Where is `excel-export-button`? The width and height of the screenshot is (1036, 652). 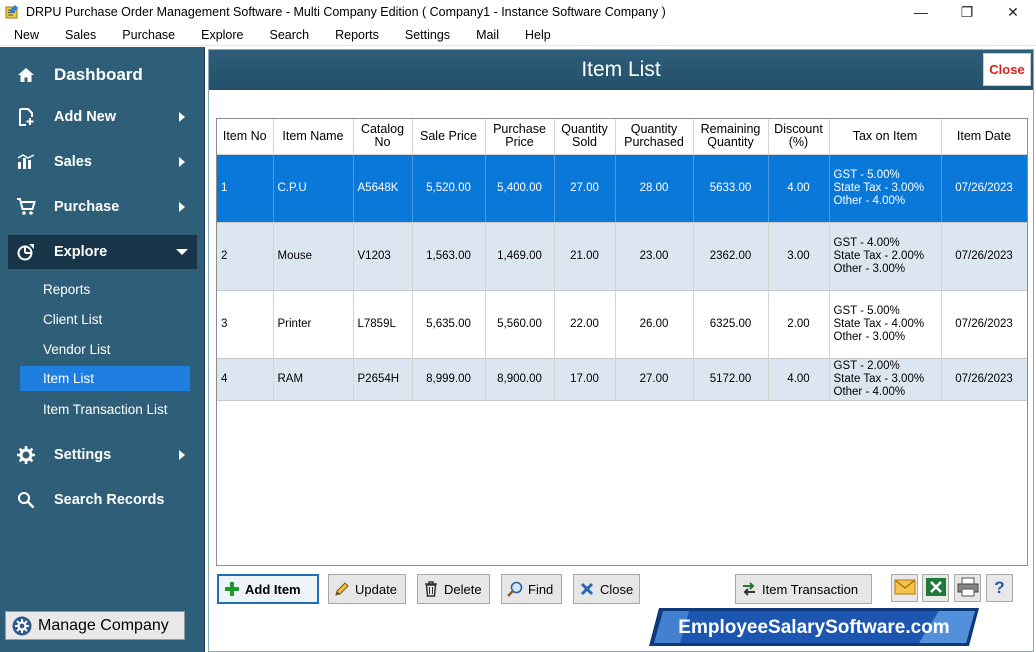 excel-export-button is located at coordinates (935, 588).